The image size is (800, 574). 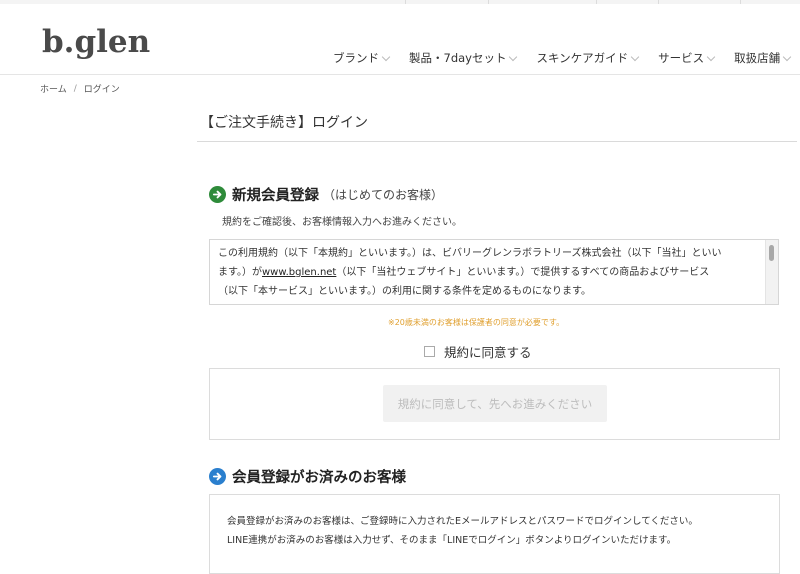 What do you see at coordinates (53, 88) in the screenshot?
I see `breadcrumb-home-link: ホーム` at bounding box center [53, 88].